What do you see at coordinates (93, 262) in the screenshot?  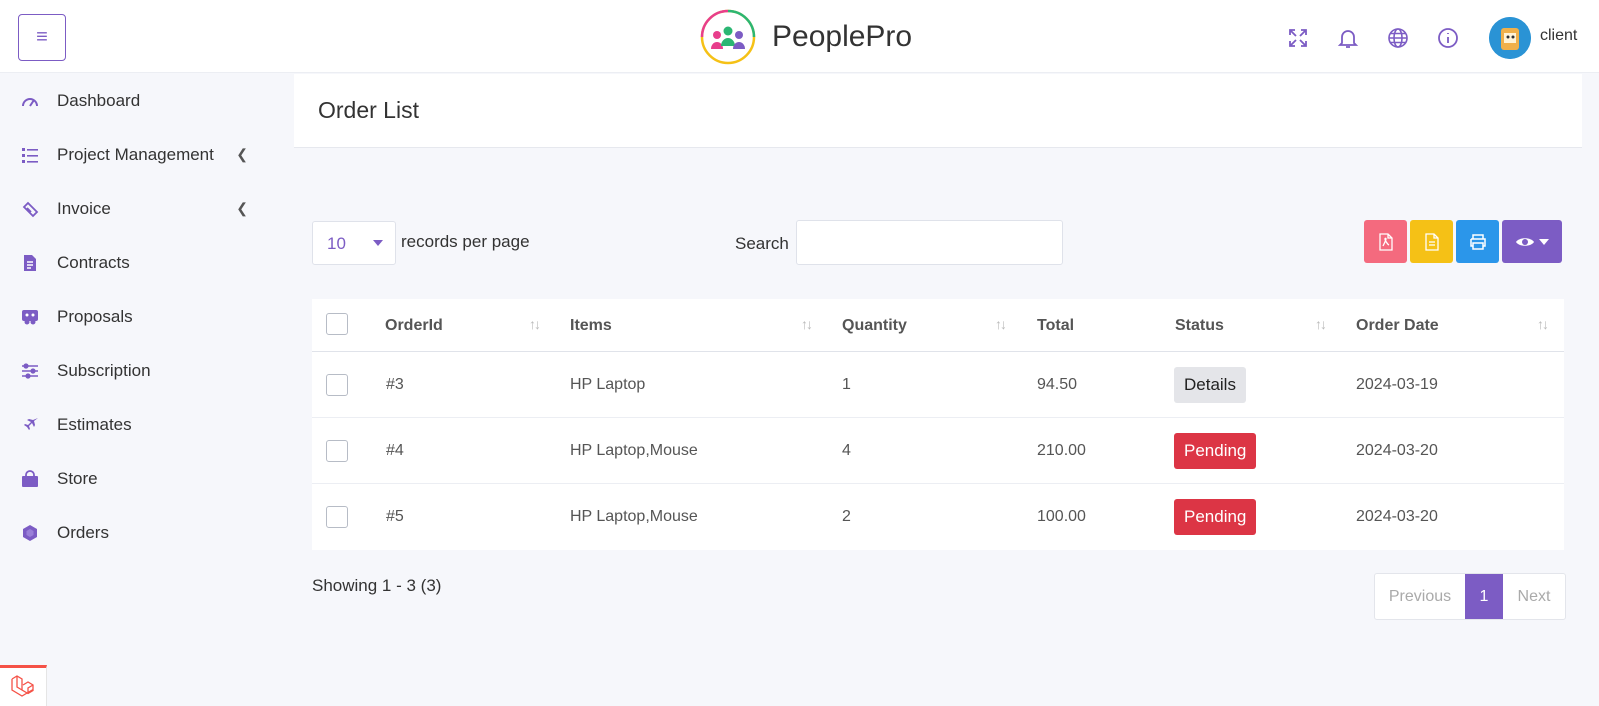 I see `sidebar-item-label: Contracts` at bounding box center [93, 262].